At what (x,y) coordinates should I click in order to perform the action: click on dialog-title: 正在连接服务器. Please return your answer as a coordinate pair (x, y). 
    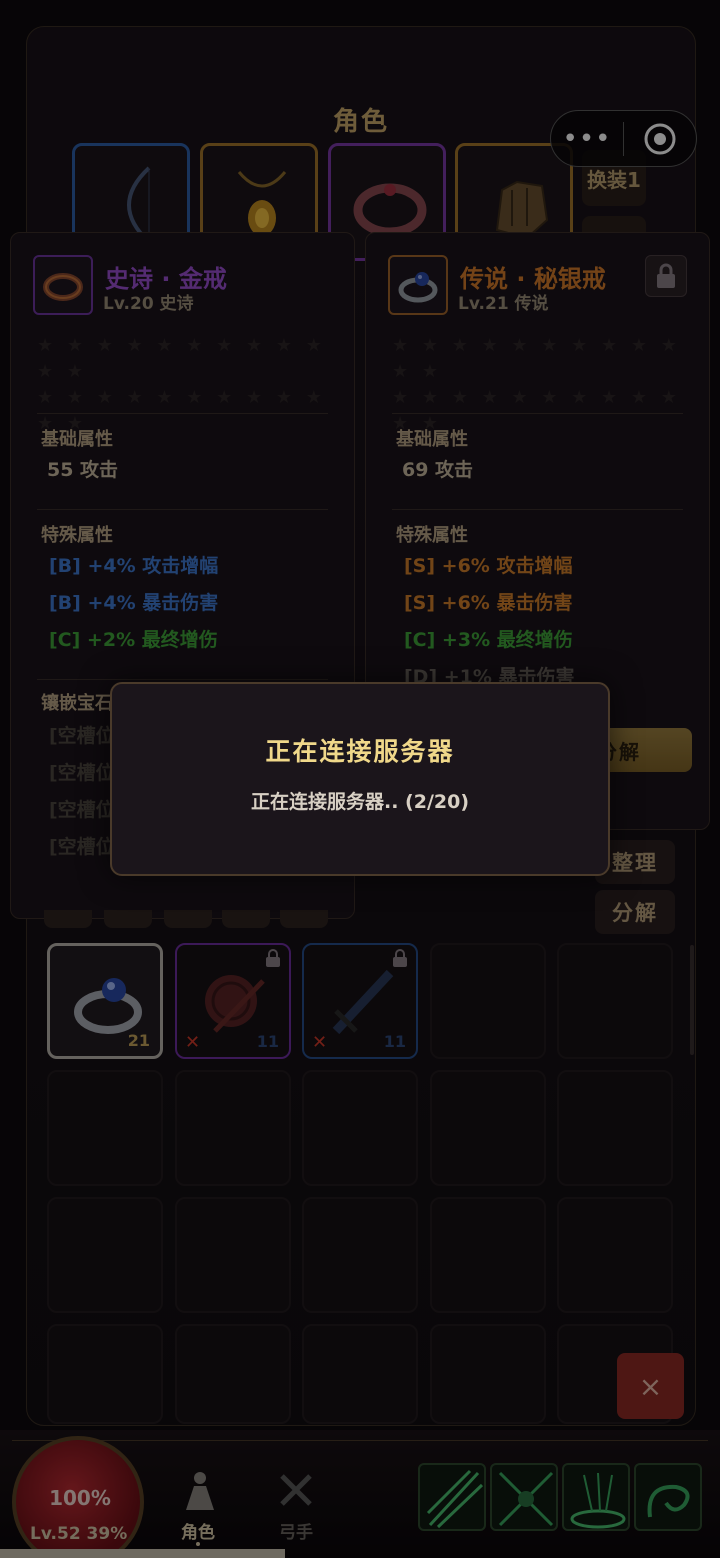
    Looking at the image, I should click on (360, 751).